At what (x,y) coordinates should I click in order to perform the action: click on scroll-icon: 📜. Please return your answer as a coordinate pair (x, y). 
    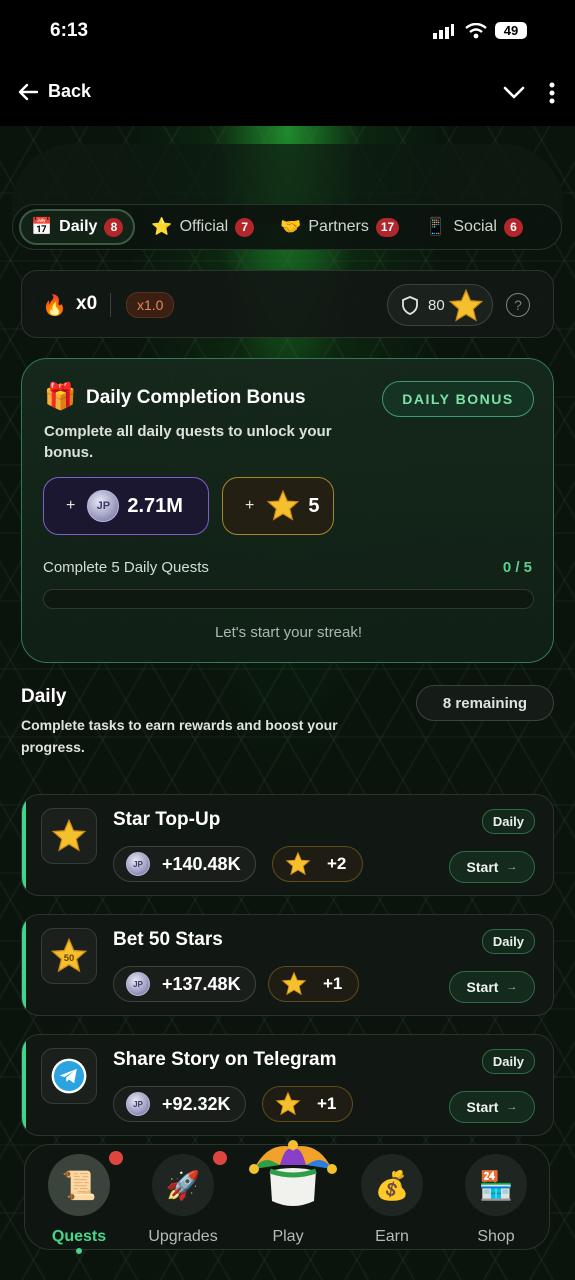
    Looking at the image, I should click on (79, 1185).